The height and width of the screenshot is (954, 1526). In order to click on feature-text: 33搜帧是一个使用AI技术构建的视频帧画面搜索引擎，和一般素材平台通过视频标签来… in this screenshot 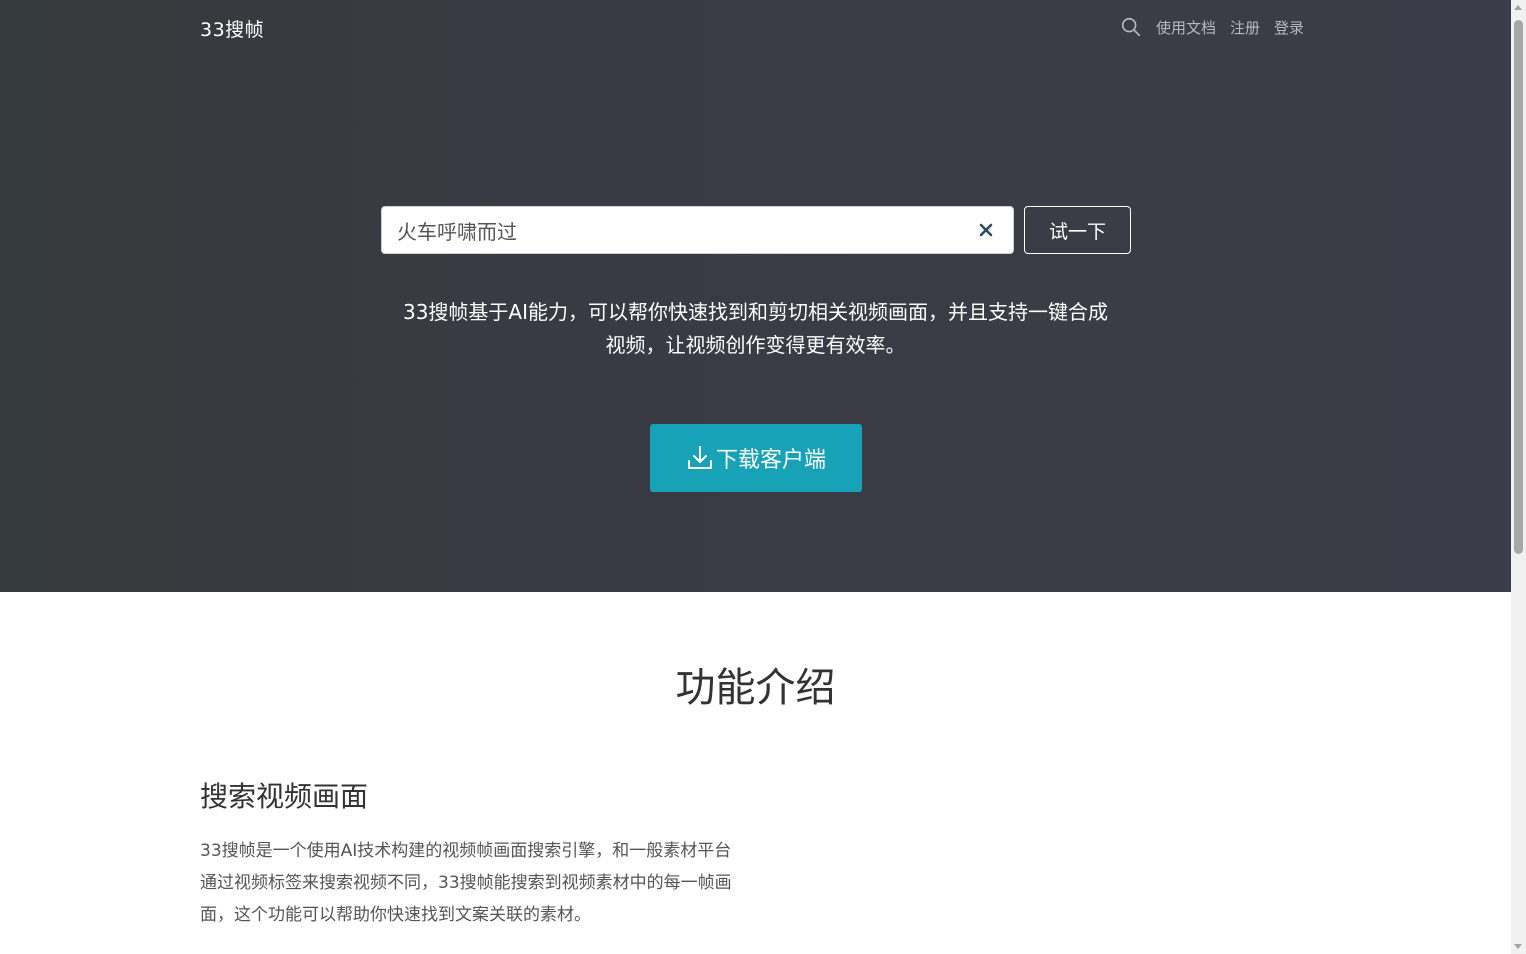, I will do `click(466, 883)`.